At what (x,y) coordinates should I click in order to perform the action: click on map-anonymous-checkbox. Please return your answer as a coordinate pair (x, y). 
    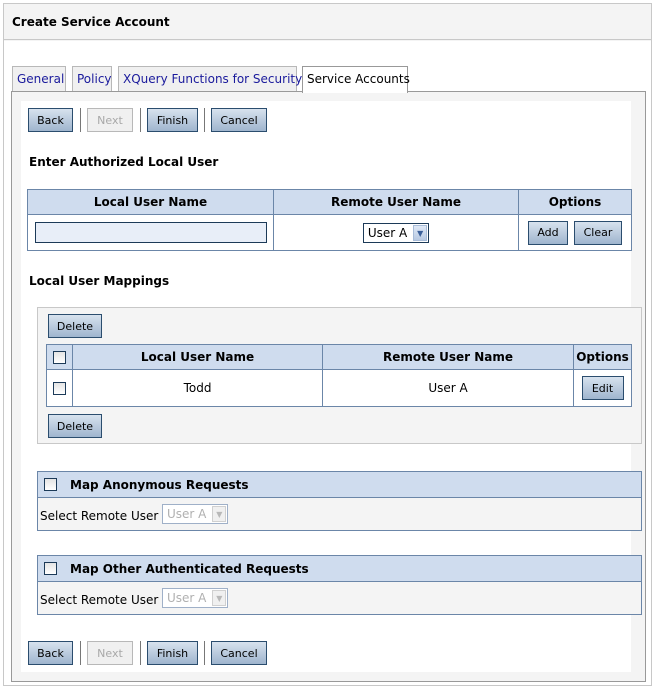
    Looking at the image, I should click on (50, 484).